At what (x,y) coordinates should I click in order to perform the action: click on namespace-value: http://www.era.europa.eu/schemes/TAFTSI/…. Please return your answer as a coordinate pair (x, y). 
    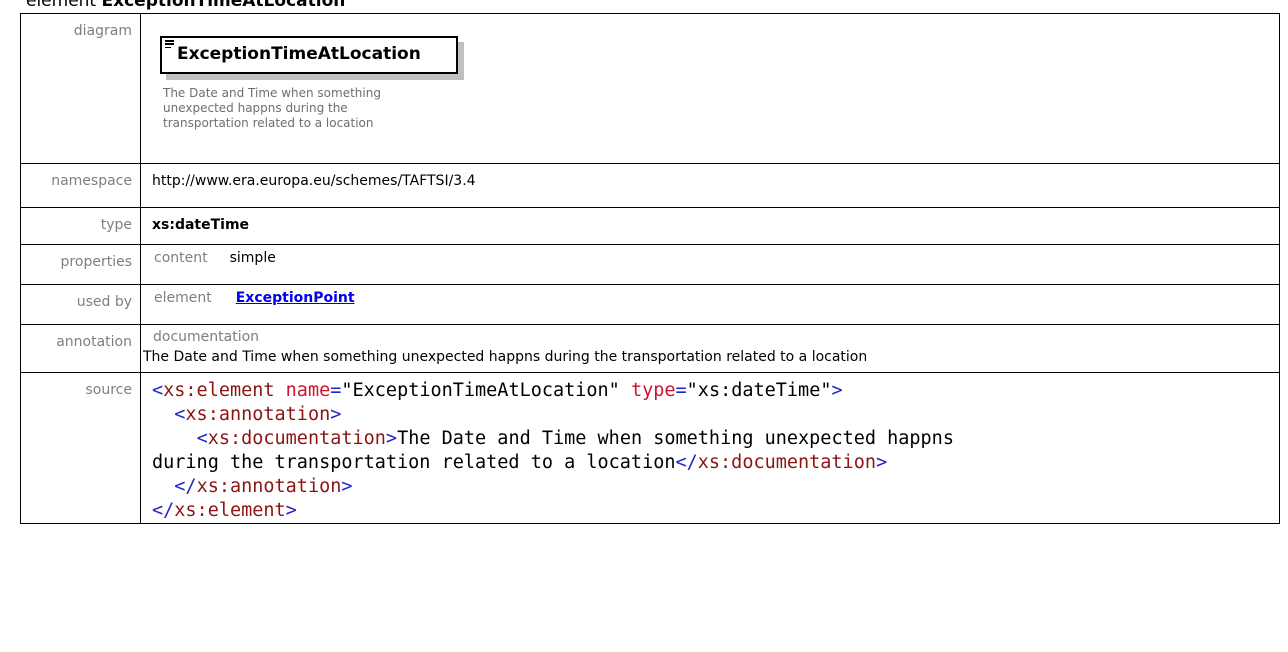
    Looking at the image, I should click on (710, 185).